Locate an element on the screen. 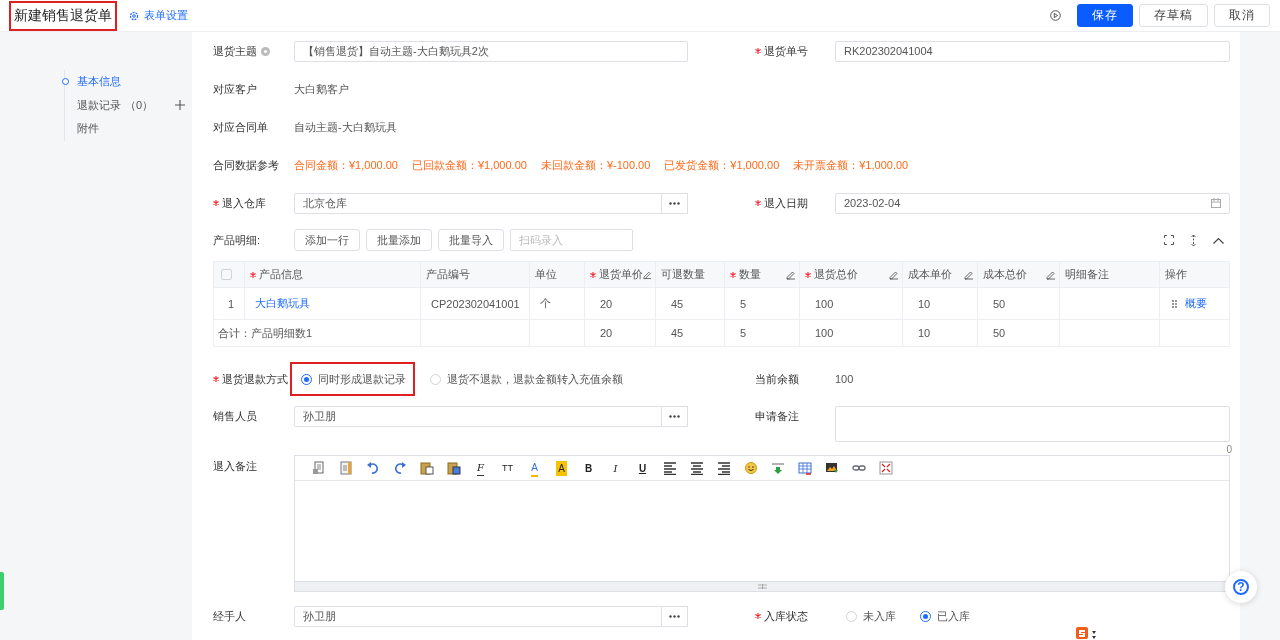 The image size is (1280, 640). save-button: 保存 is located at coordinates (1105, 15).